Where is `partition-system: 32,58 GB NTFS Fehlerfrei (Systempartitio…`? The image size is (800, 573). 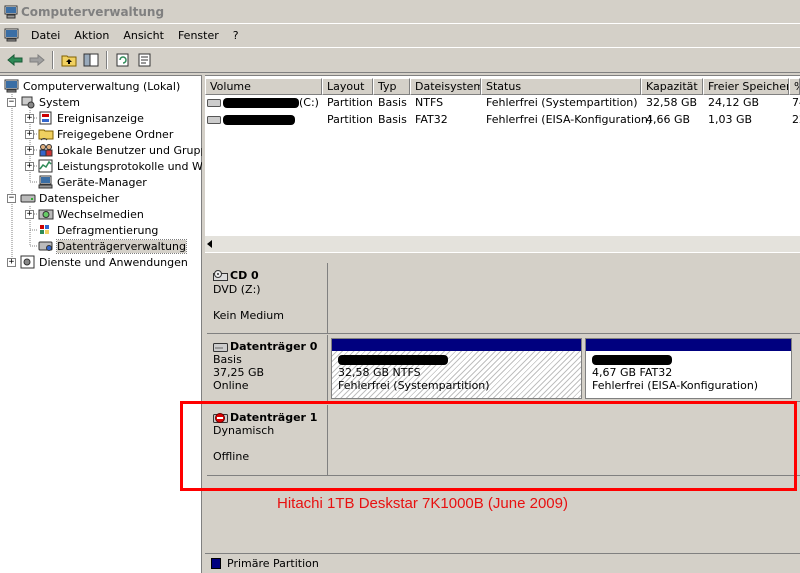 partition-system: 32,58 GB NTFS Fehlerfrei (Systempartitio… is located at coordinates (456, 368).